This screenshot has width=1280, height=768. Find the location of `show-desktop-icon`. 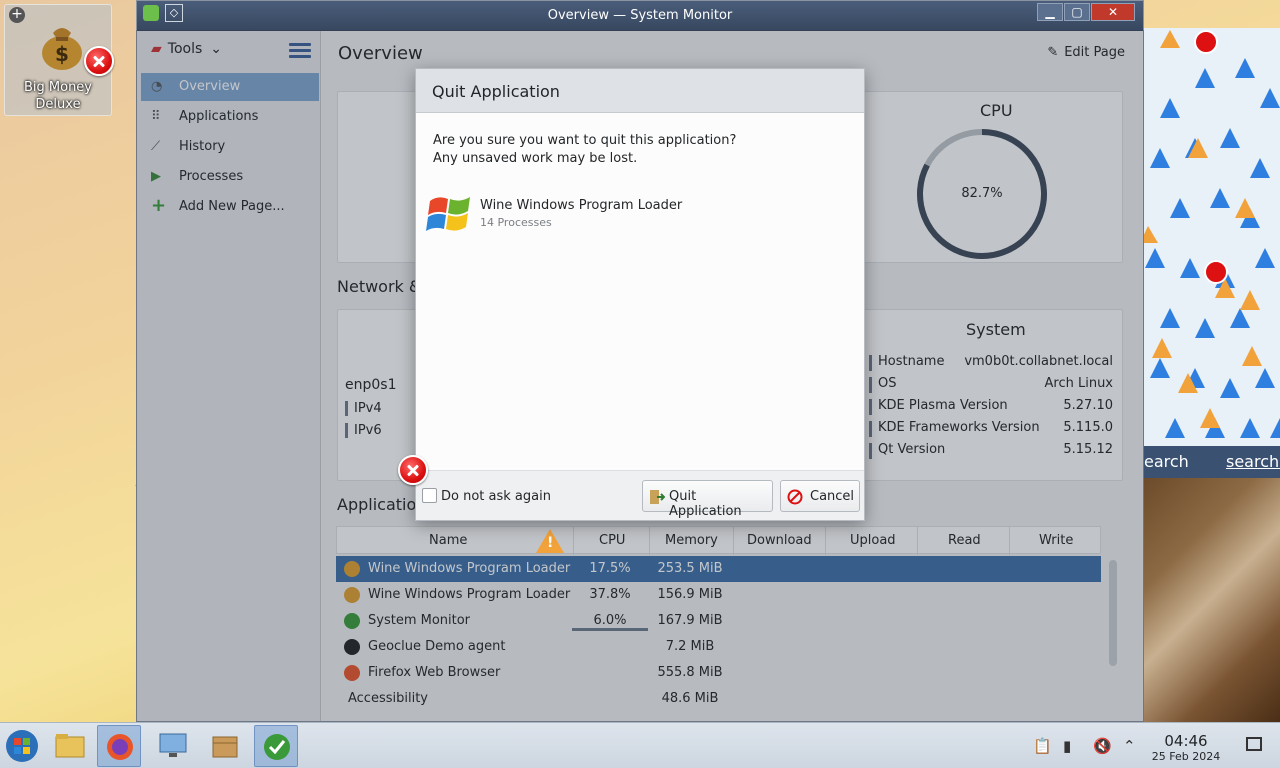

show-desktop-icon is located at coordinates (1254, 744).